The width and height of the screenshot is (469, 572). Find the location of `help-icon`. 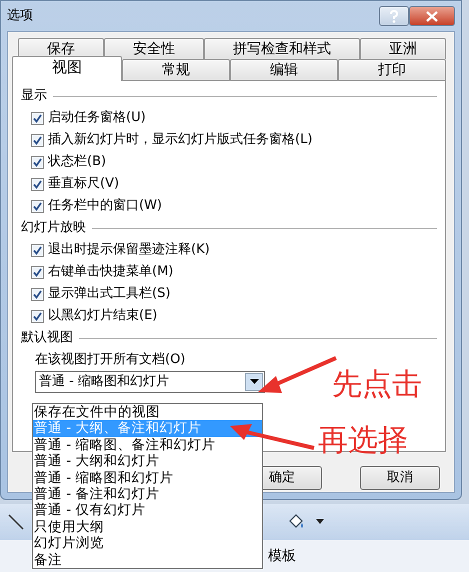

help-icon is located at coordinates (394, 16).